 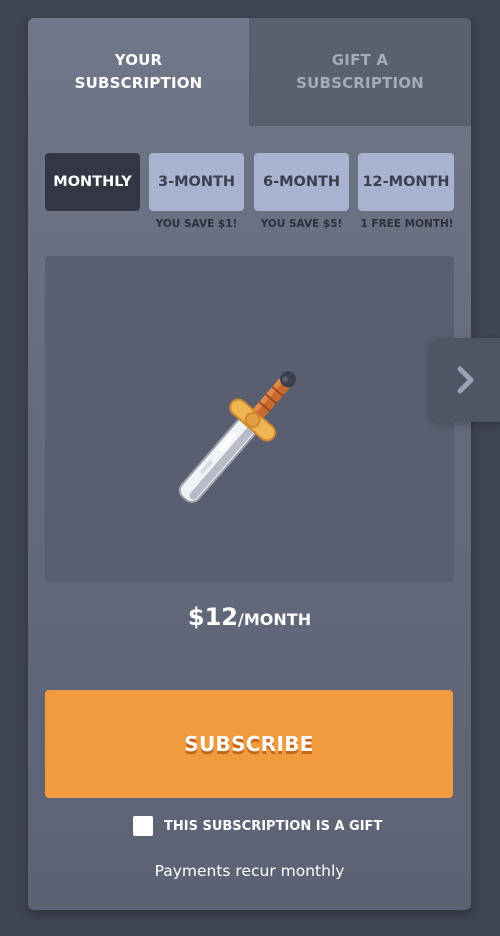 I want to click on tab-your-subscription: YOUR SUBSCRIPTION, so click(x=138, y=72).